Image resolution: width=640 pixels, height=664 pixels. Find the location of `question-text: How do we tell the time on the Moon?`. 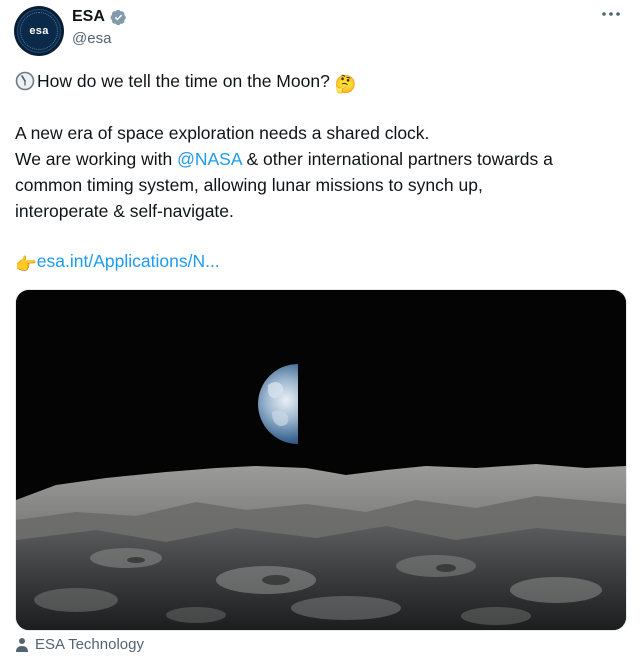

question-text: How do we tell the time on the Moon? is located at coordinates (183, 81).